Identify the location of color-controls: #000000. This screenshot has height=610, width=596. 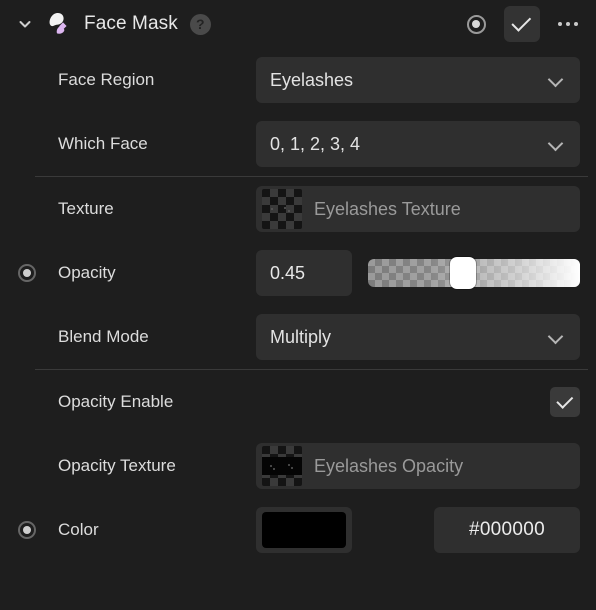
(418, 530).